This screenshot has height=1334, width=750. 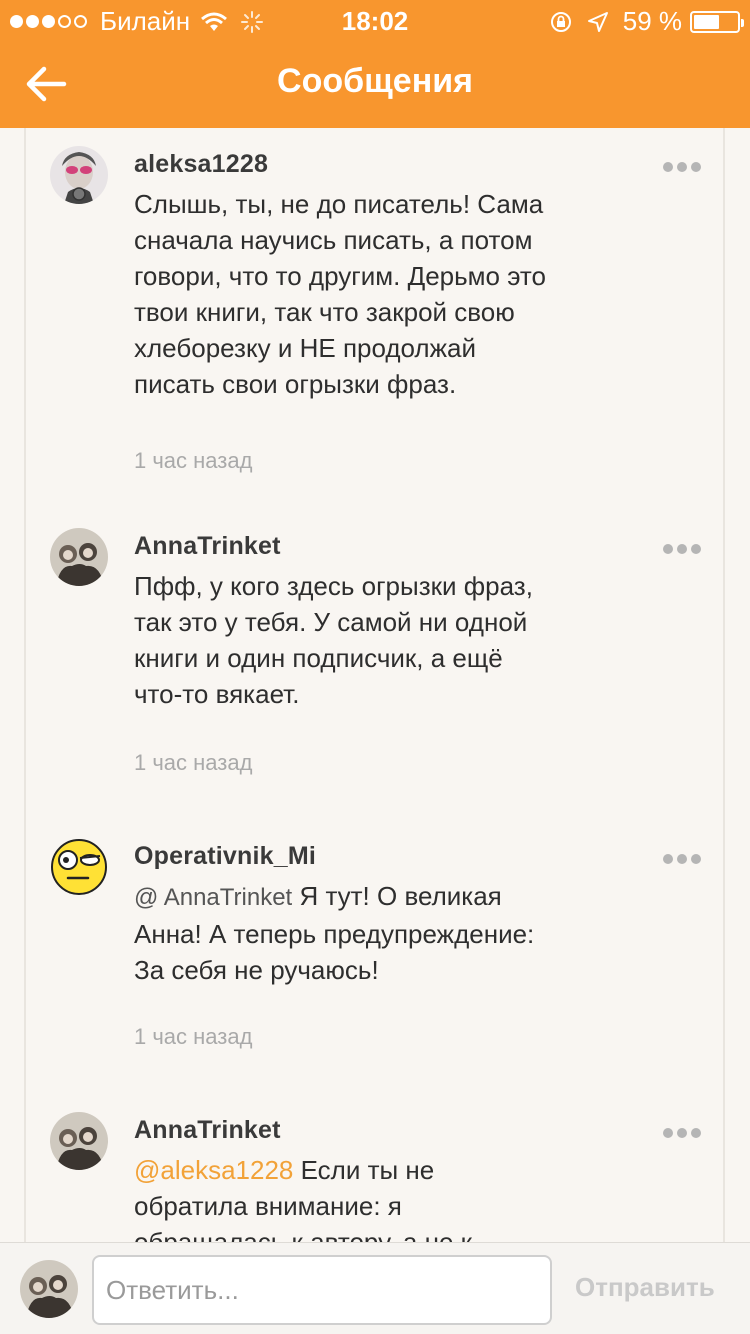 I want to click on status-bar-right: 59 %, so click(x=646, y=21).